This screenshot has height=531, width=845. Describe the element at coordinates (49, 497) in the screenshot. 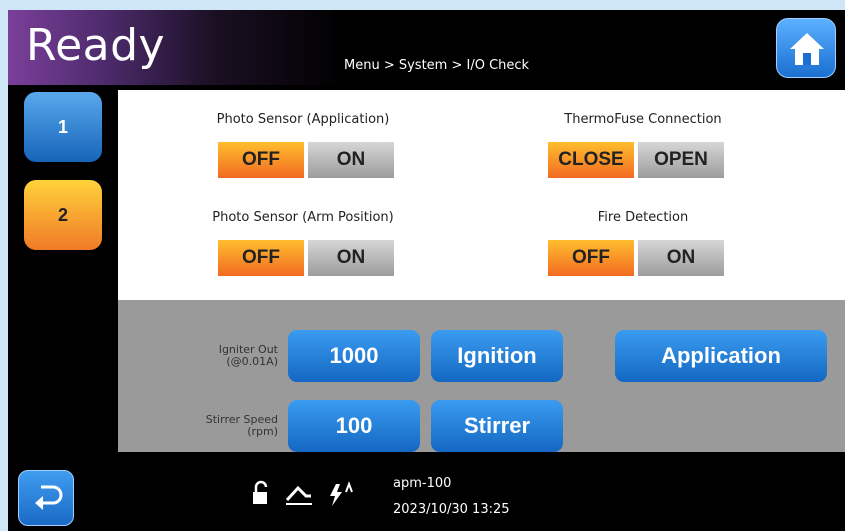

I see `back-arrow-icon` at that location.